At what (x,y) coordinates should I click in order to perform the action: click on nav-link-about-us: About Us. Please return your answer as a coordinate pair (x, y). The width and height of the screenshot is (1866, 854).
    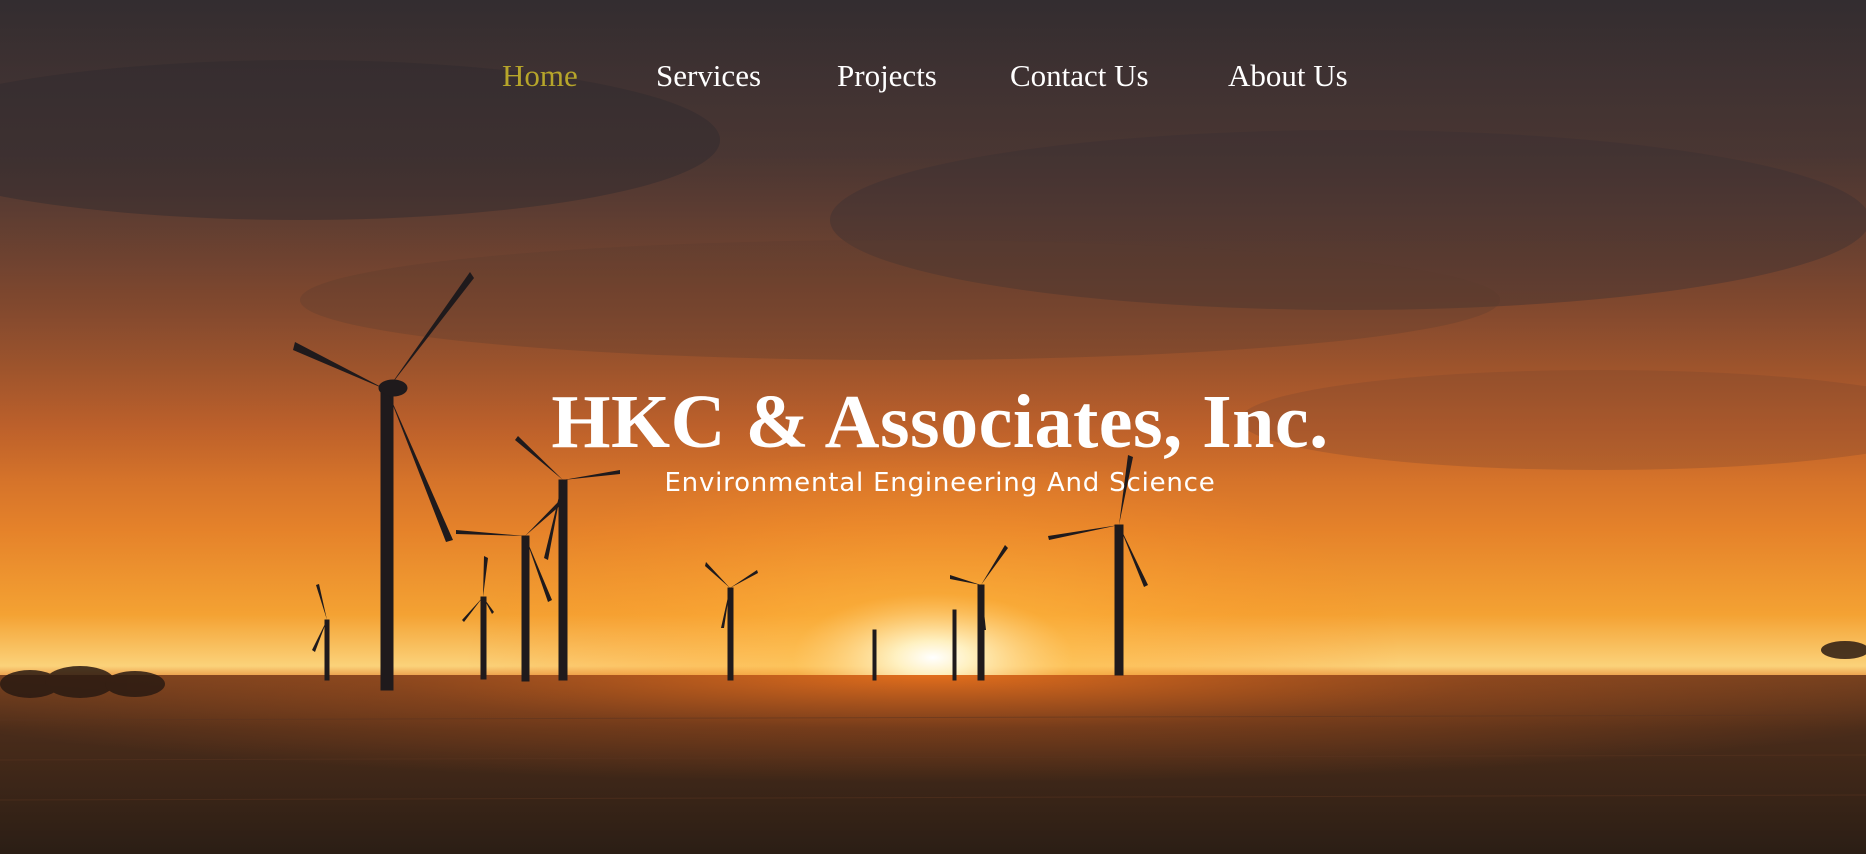
    Looking at the image, I should click on (1288, 76).